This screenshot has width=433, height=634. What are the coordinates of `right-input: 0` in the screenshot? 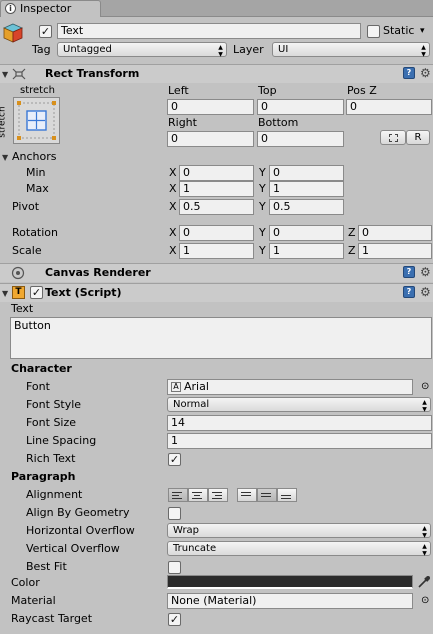 It's located at (210, 139).